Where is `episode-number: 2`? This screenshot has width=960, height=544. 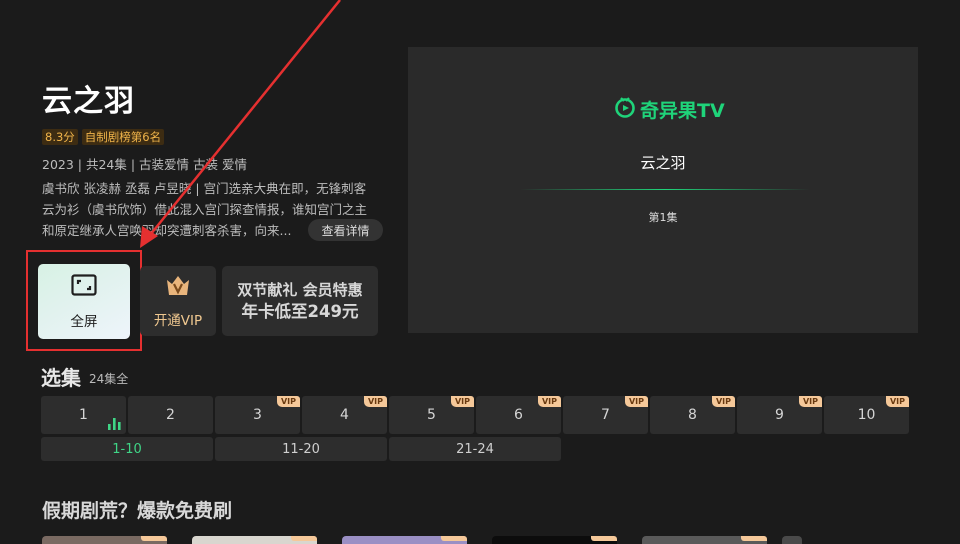 episode-number: 2 is located at coordinates (170, 415).